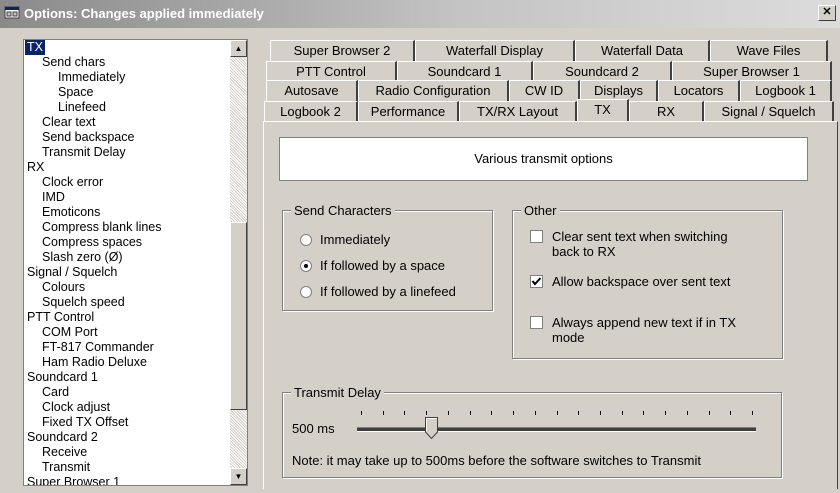  I want to click on tree-item: Compress blank lines, so click(124, 227).